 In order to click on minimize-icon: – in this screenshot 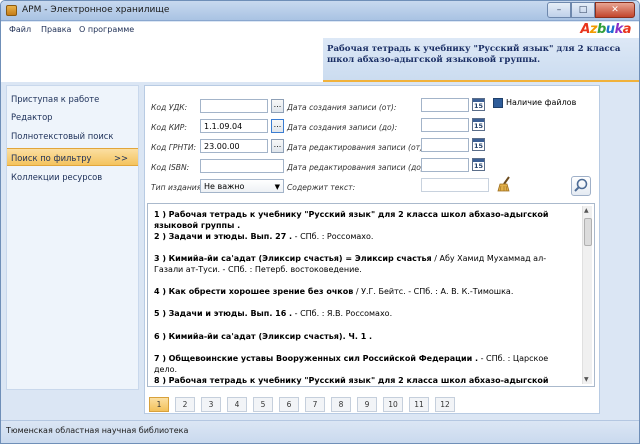, I will do `click(559, 10)`.